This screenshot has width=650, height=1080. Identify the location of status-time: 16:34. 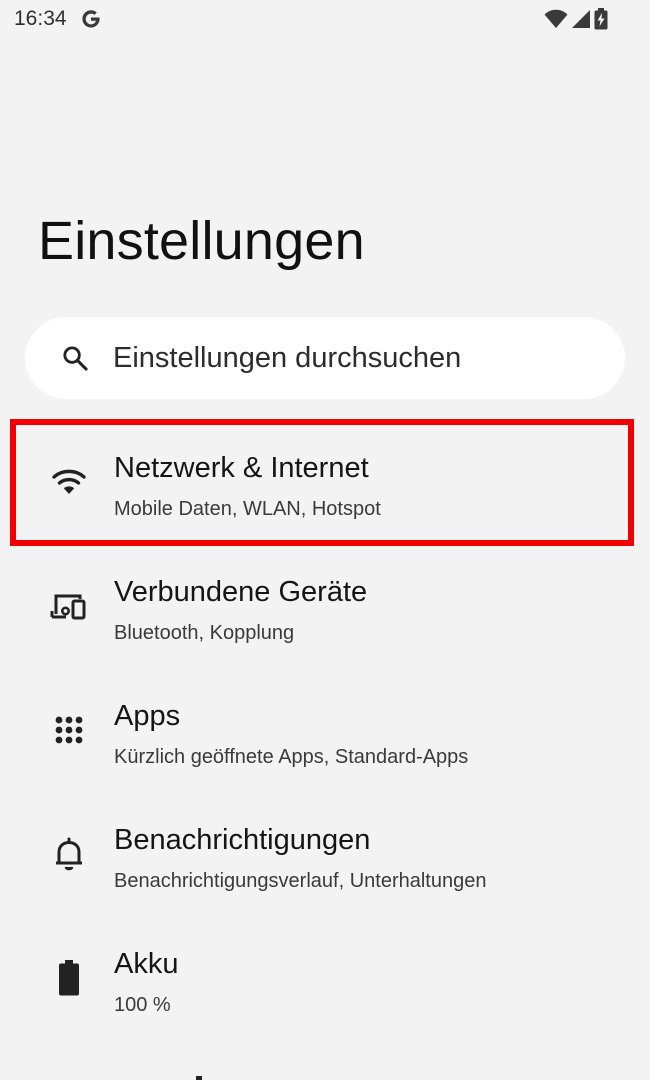
(40, 18).